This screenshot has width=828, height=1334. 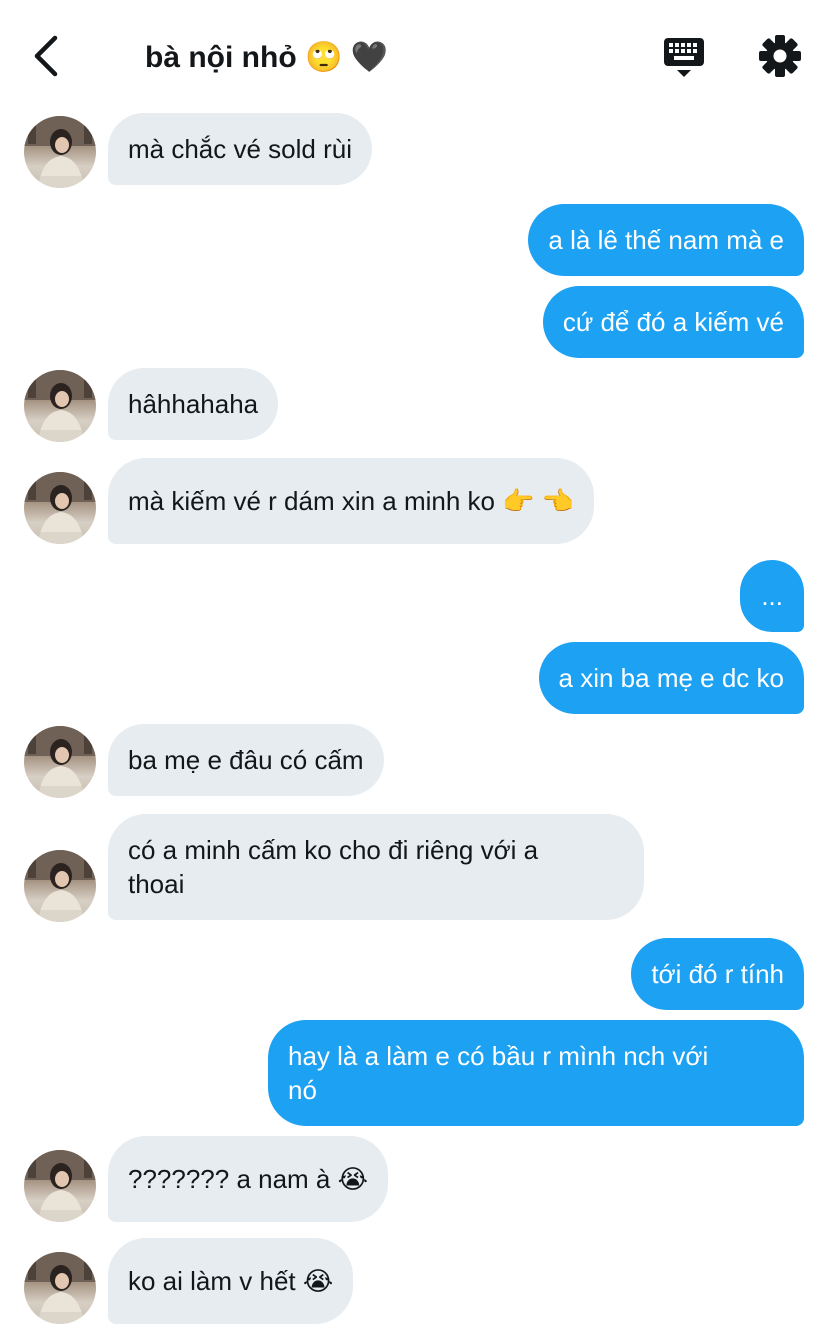 I want to click on message-text: ??????? a nam à 😭, so click(x=248, y=1179).